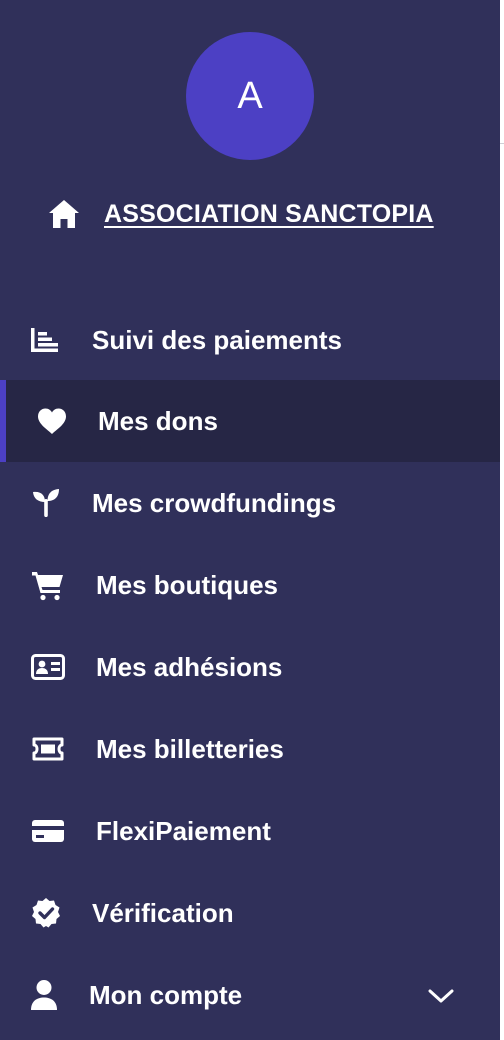 The height and width of the screenshot is (1040, 504). I want to click on sprout-icon, so click(46, 503).